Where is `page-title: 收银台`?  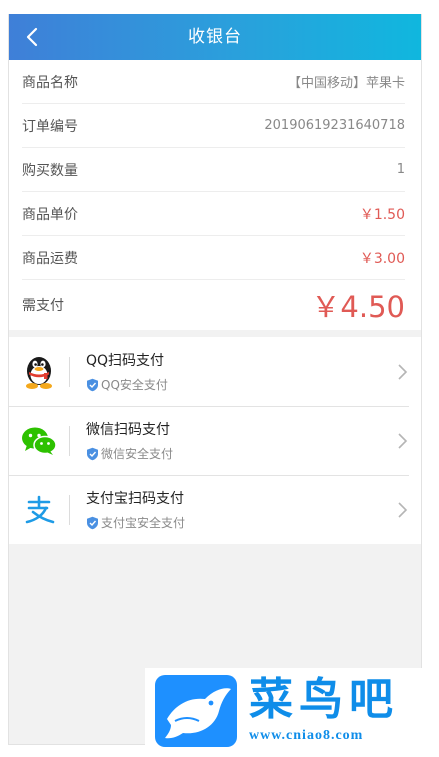
page-title: 收银台 is located at coordinates (215, 37).